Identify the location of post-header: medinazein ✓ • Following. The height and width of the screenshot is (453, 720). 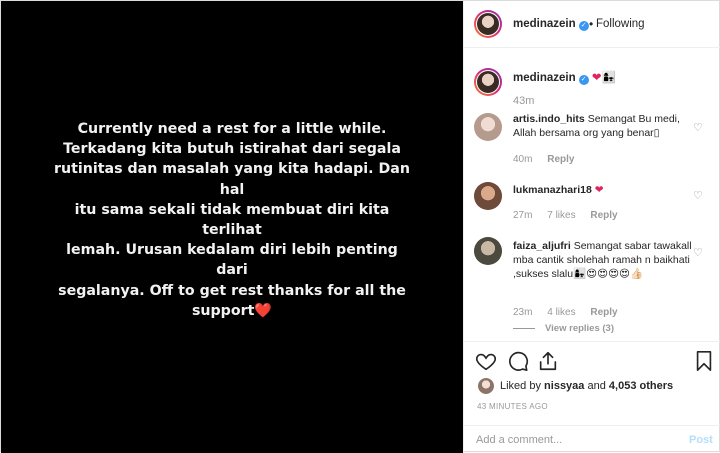
(592, 24).